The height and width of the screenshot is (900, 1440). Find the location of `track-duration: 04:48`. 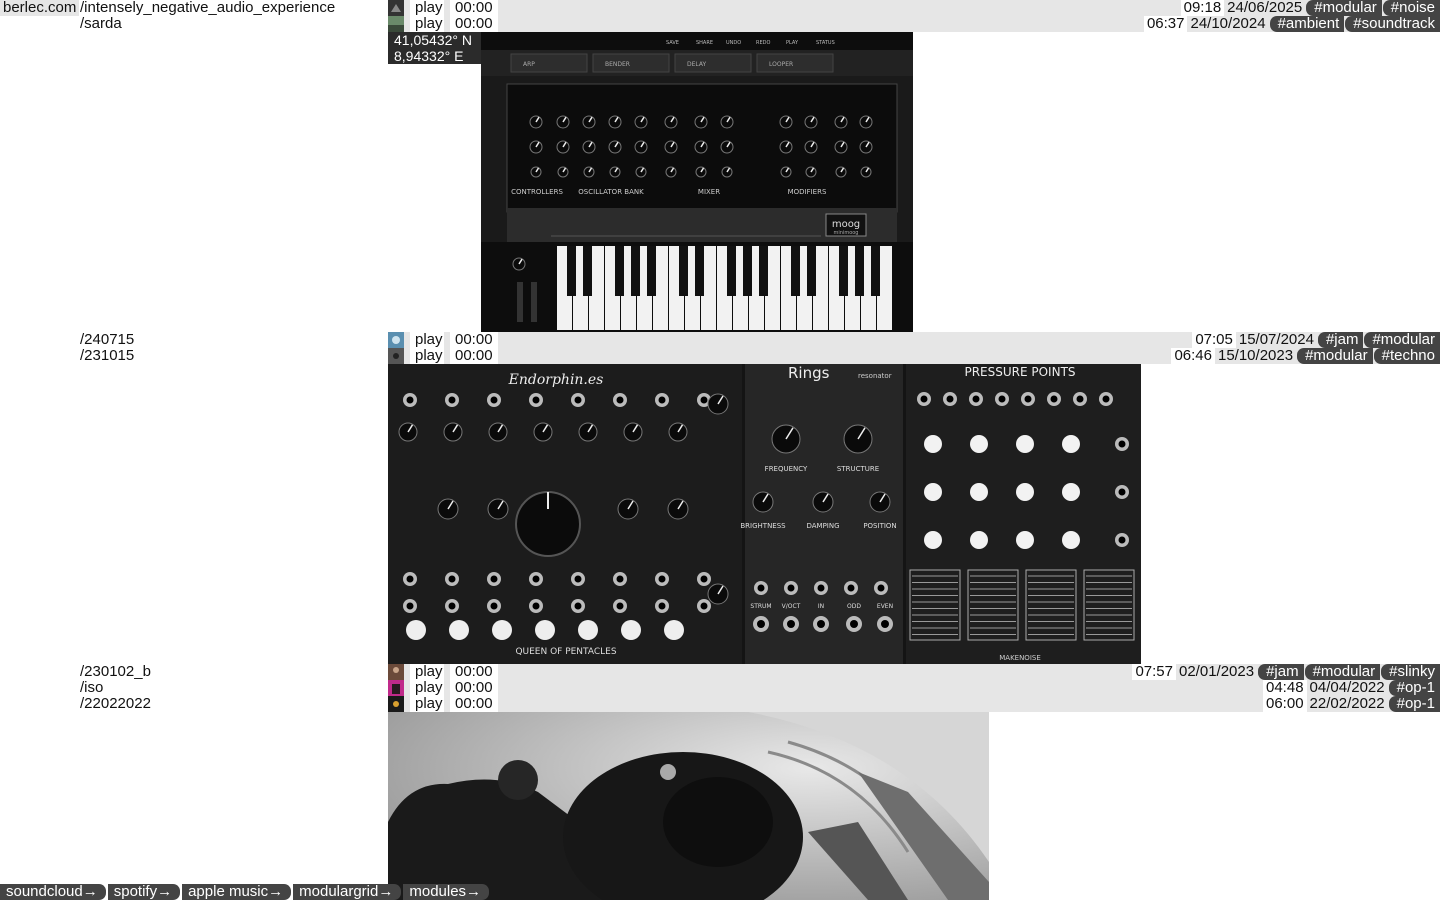

track-duration: 04:48 is located at coordinates (1285, 688).